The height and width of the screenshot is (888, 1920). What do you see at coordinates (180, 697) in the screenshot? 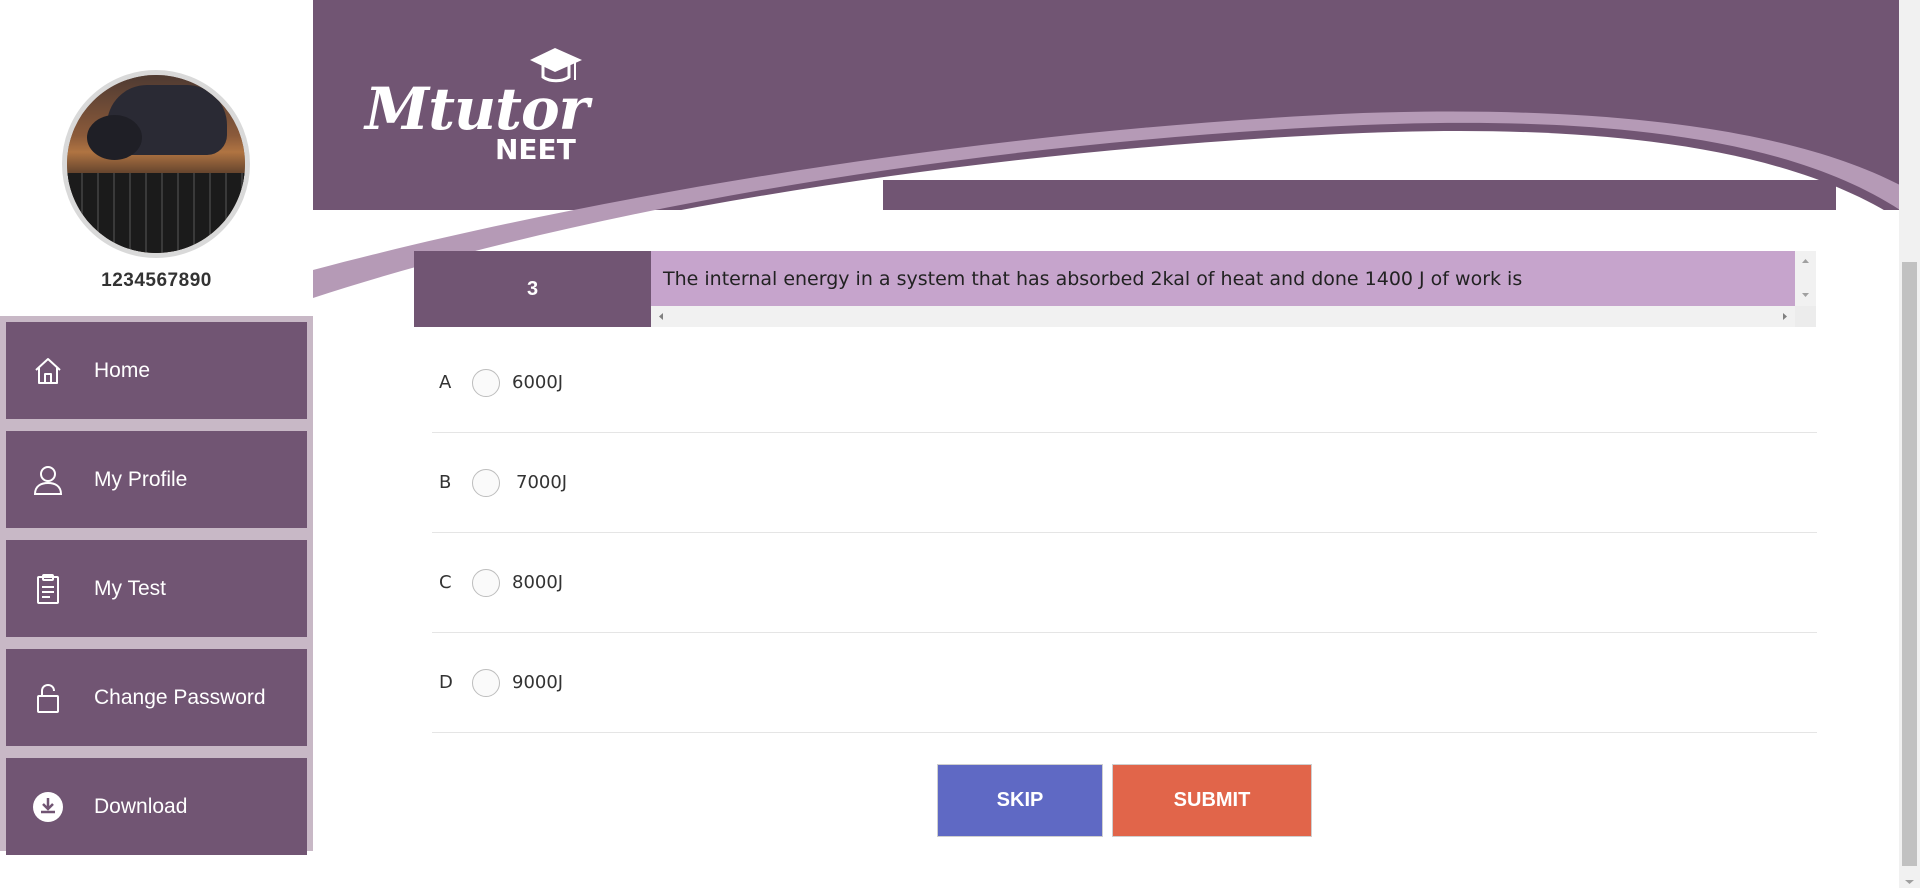
I see `sidebar-item-label: Change Password` at bounding box center [180, 697].